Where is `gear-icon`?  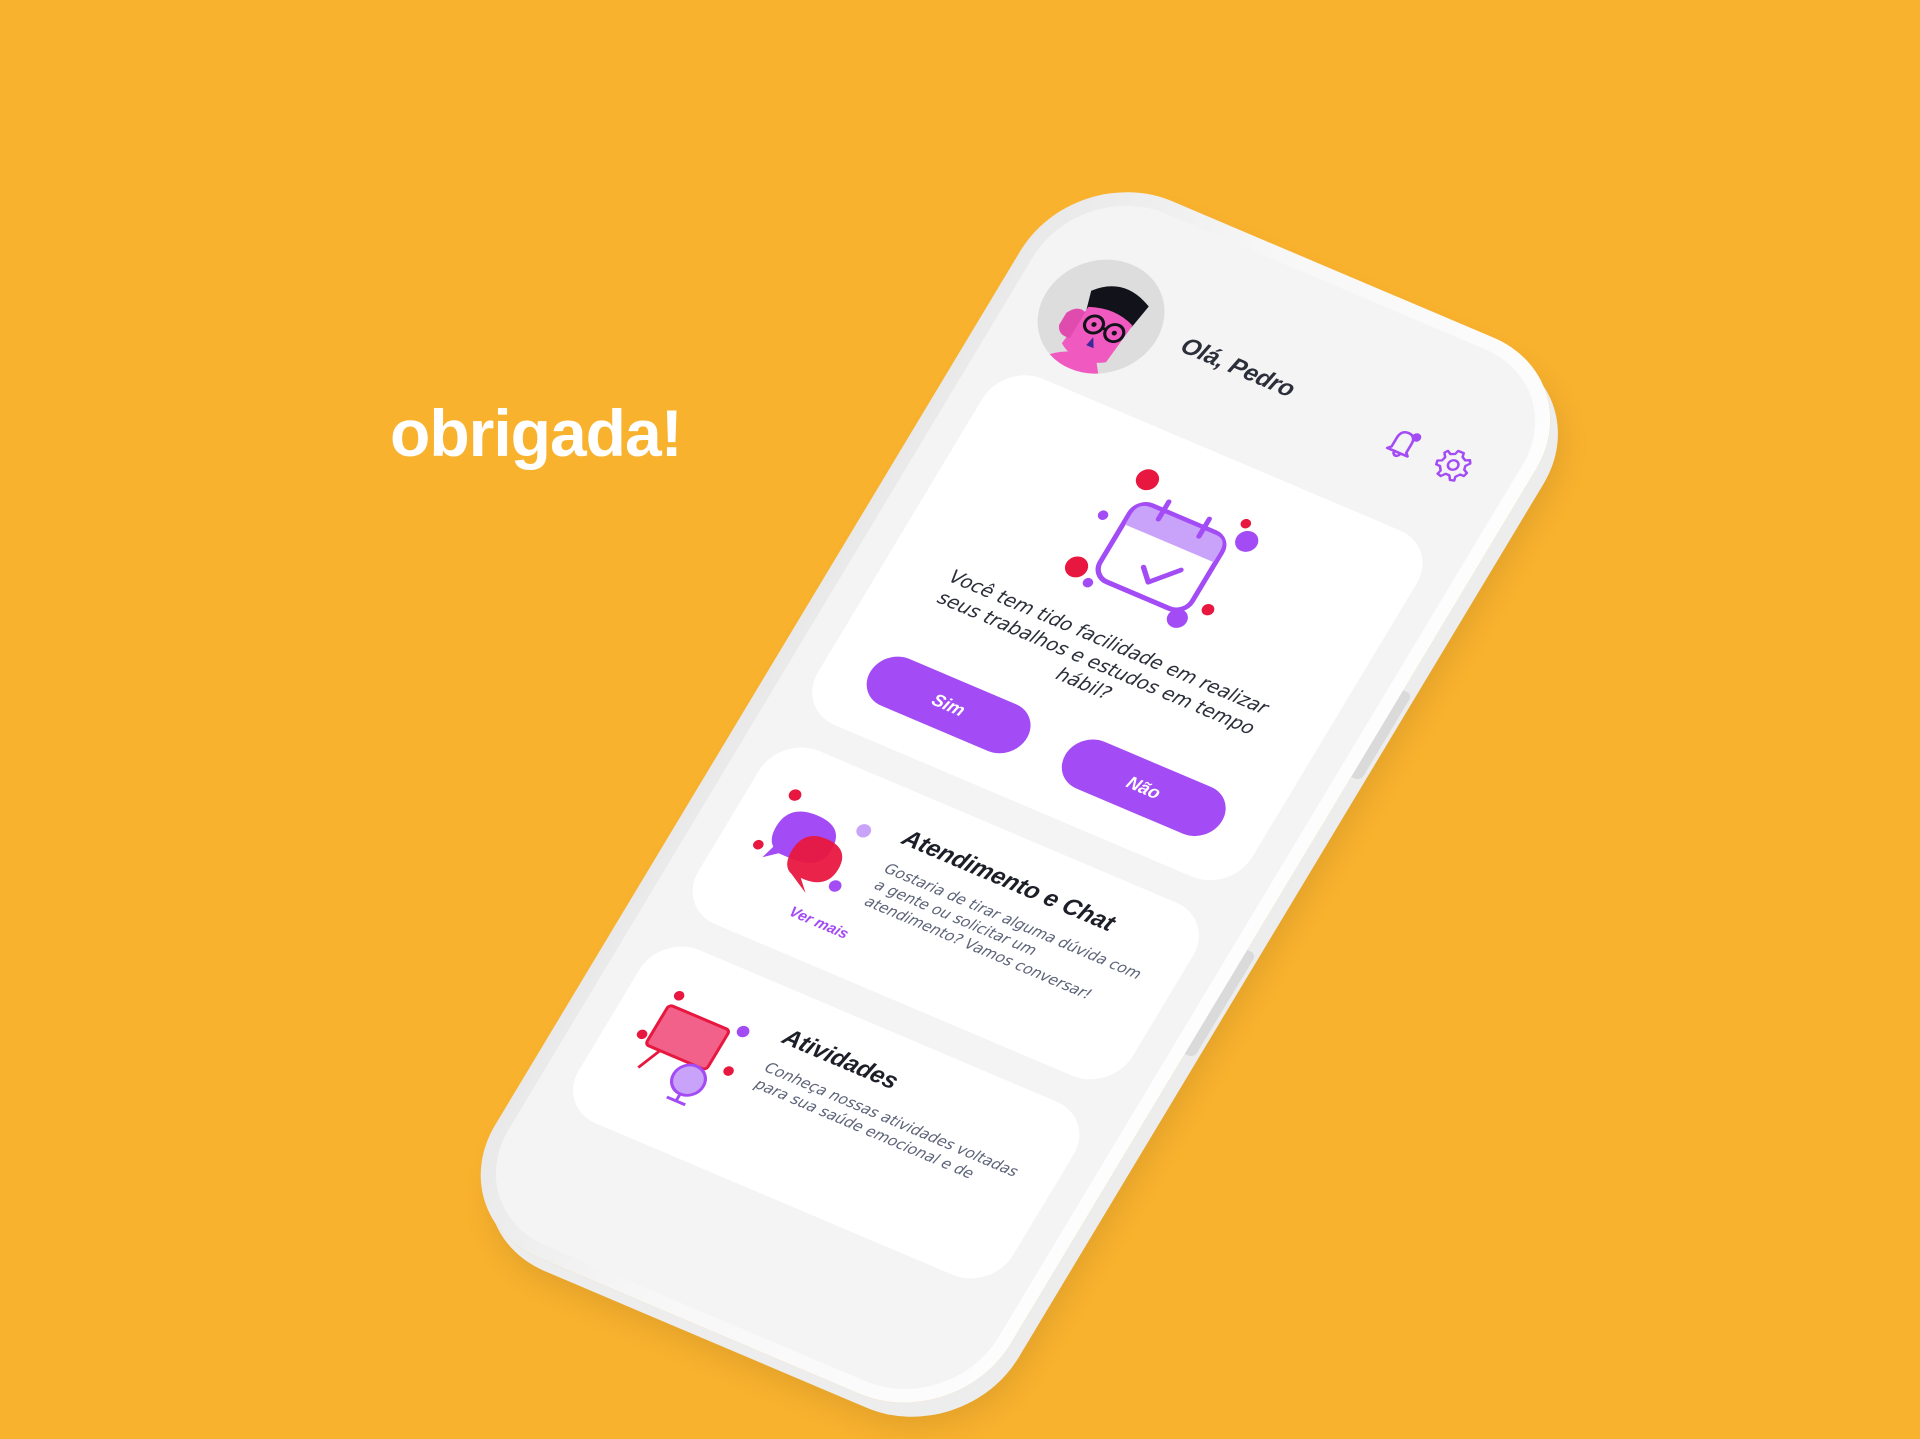 gear-icon is located at coordinates (1454, 464).